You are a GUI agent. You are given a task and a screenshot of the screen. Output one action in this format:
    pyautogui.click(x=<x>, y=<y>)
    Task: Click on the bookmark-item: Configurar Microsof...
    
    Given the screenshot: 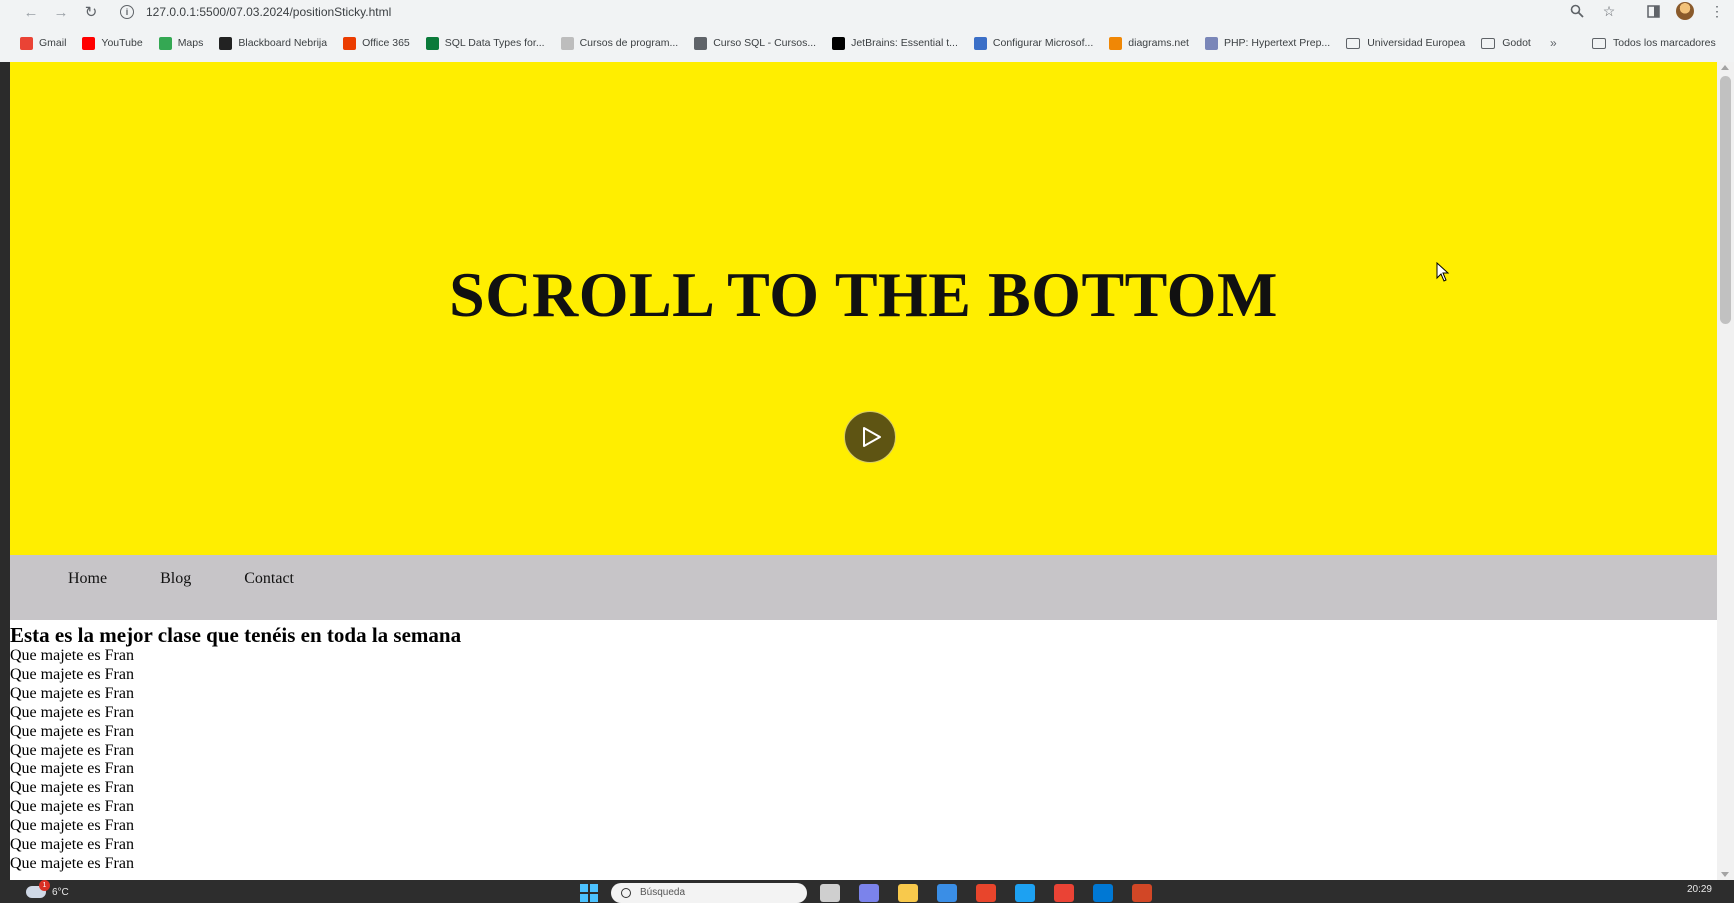 What is the action you would take?
    pyautogui.click(x=1033, y=43)
    